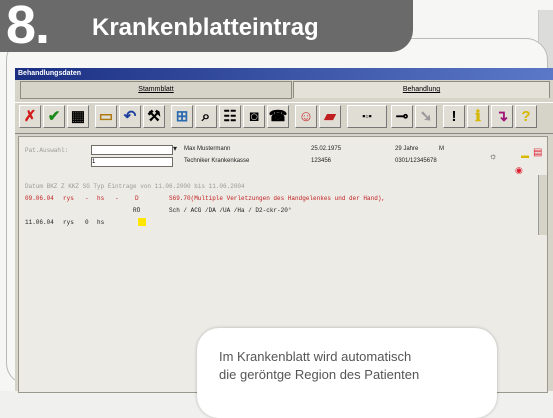 The height and width of the screenshot is (418, 553). What do you see at coordinates (493, 156) in the screenshot?
I see `sun-icon: ☼` at bounding box center [493, 156].